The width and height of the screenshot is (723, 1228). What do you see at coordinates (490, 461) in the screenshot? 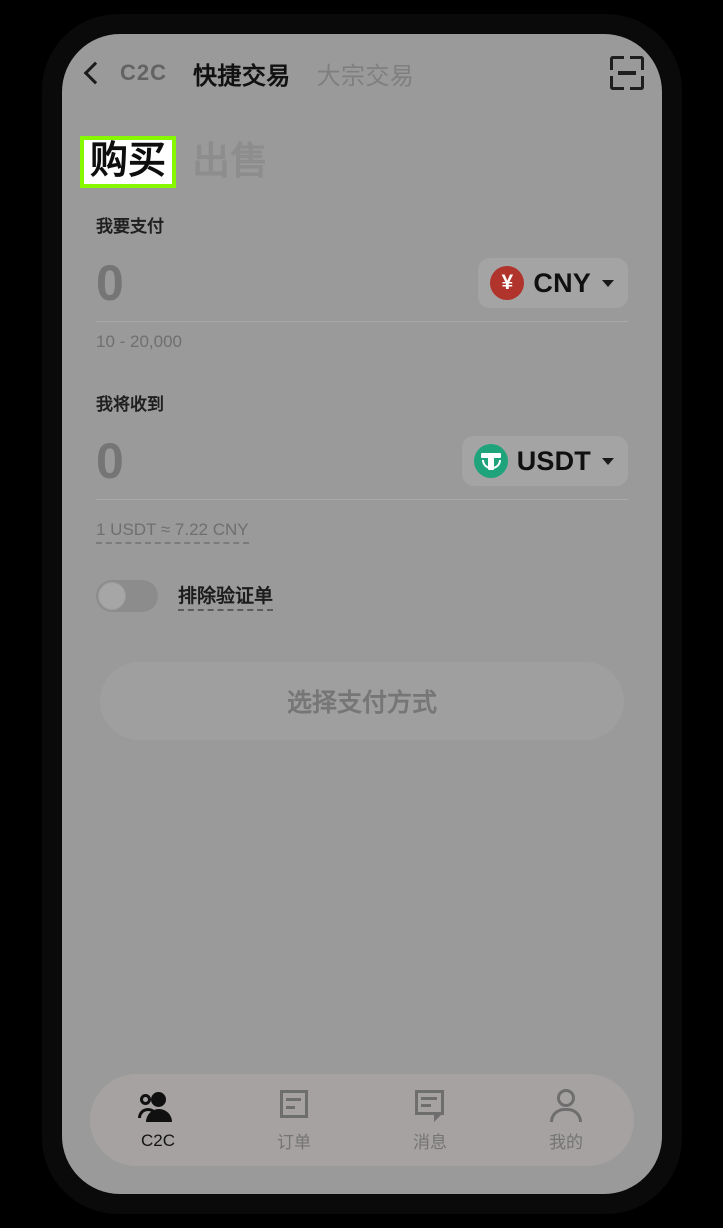
I see `usdt-coin-icon` at bounding box center [490, 461].